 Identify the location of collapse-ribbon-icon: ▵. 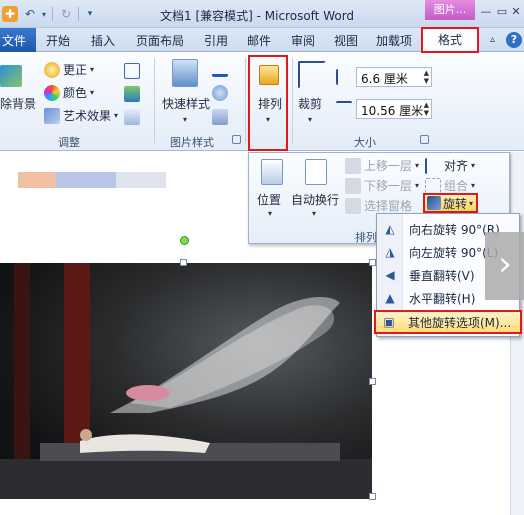
(492, 39).